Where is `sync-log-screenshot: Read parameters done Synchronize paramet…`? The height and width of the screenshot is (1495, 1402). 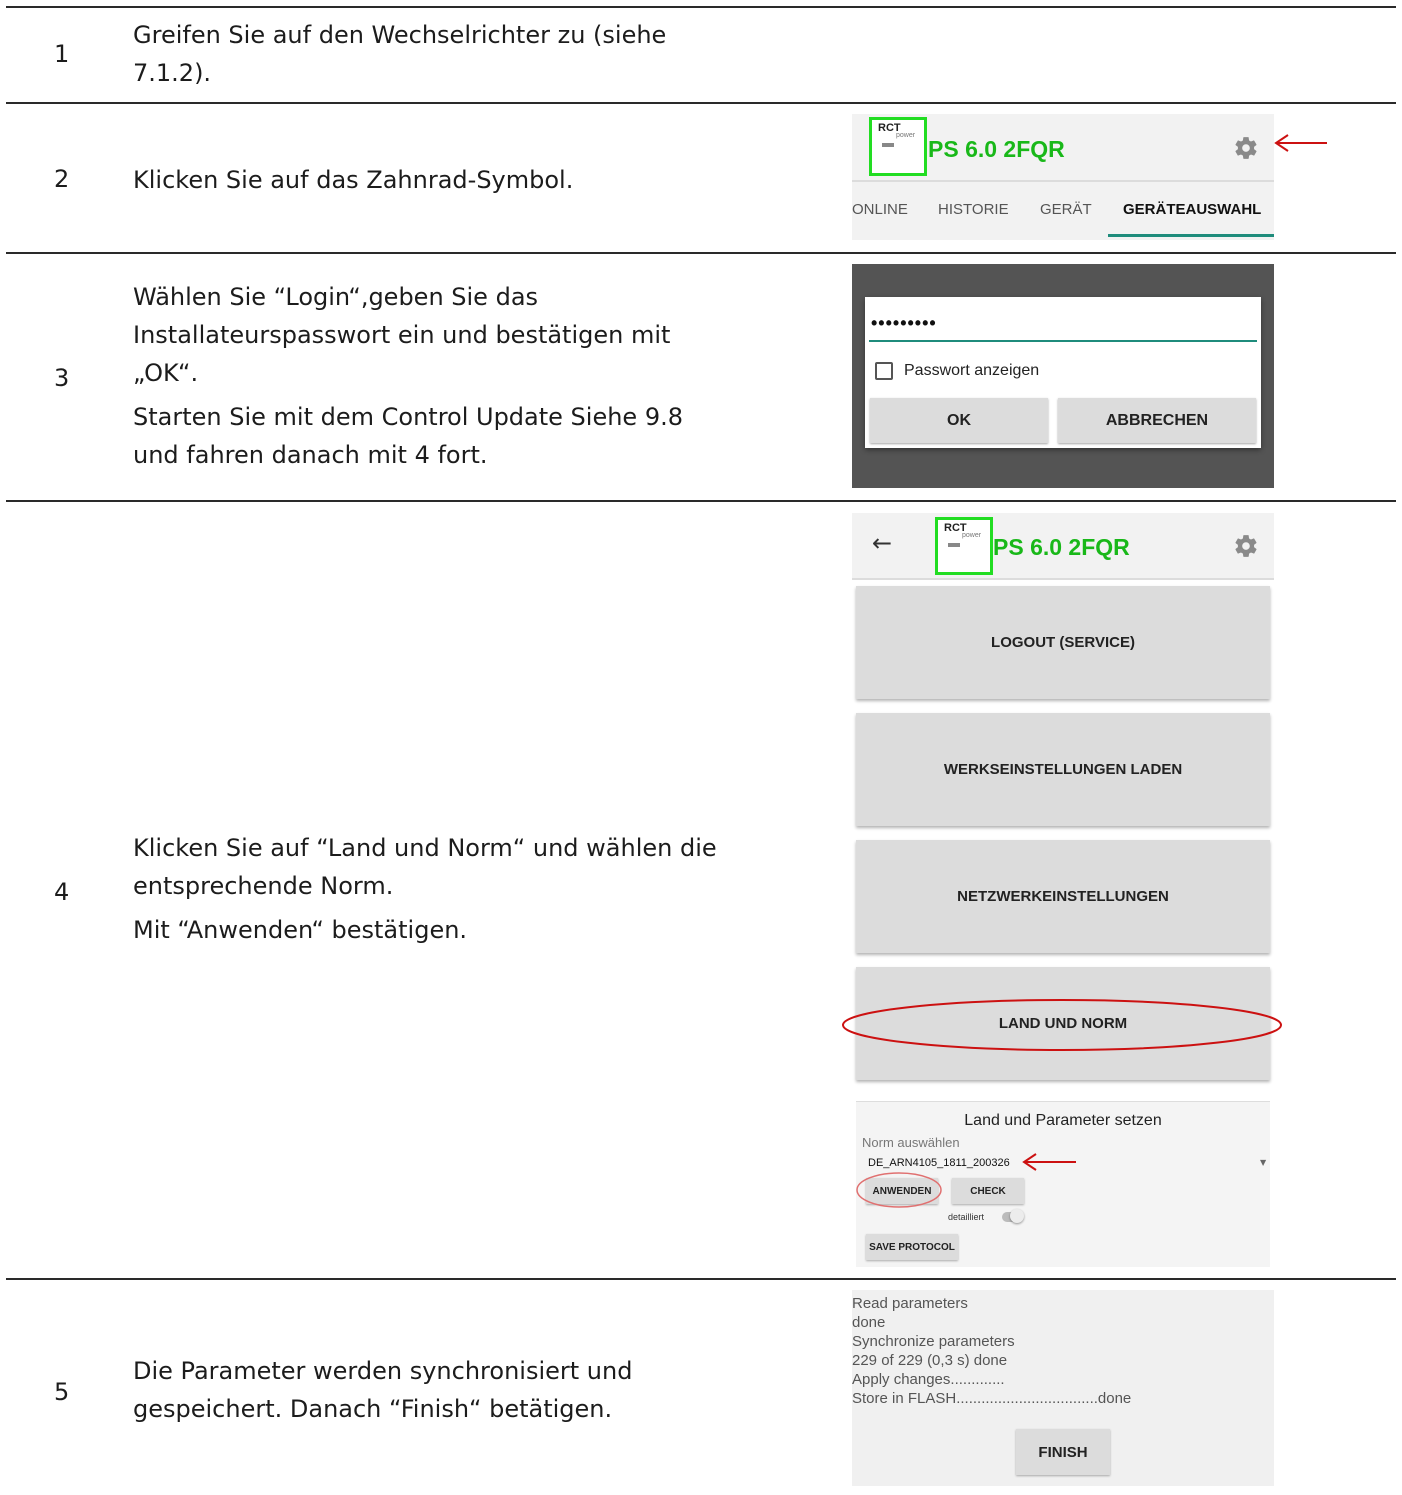
sync-log-screenshot: Read parameters done Synchronize paramet… is located at coordinates (1063, 1388).